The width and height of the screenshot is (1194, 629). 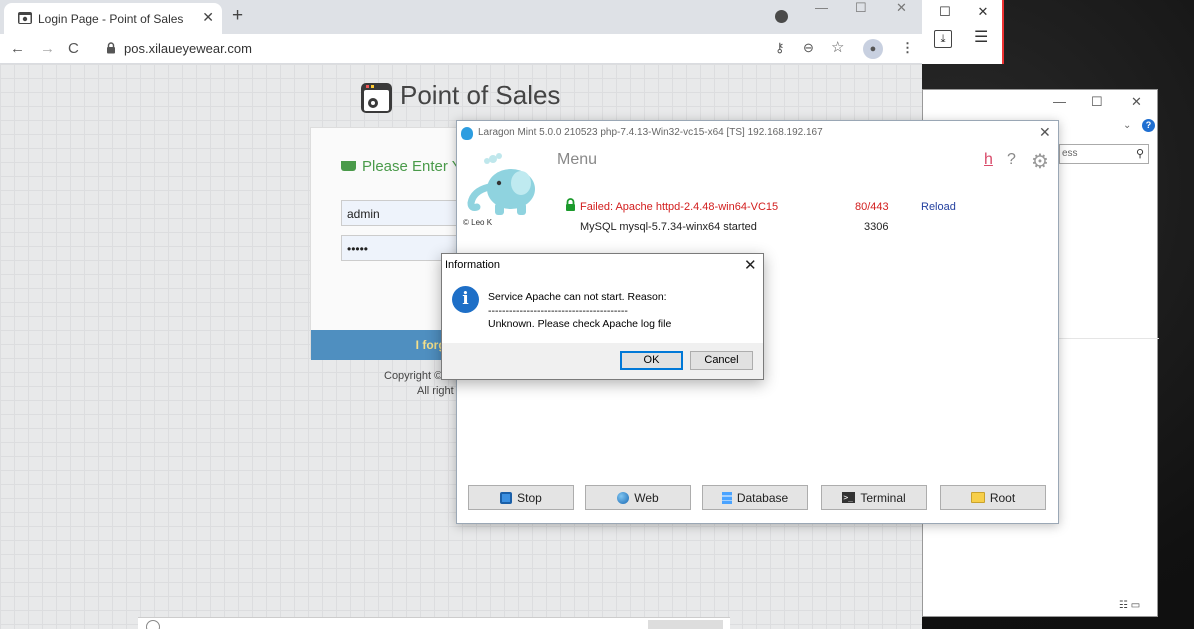 What do you see at coordinates (558, 310) in the screenshot?
I see `dialog-line2: ----------------------------------------` at bounding box center [558, 310].